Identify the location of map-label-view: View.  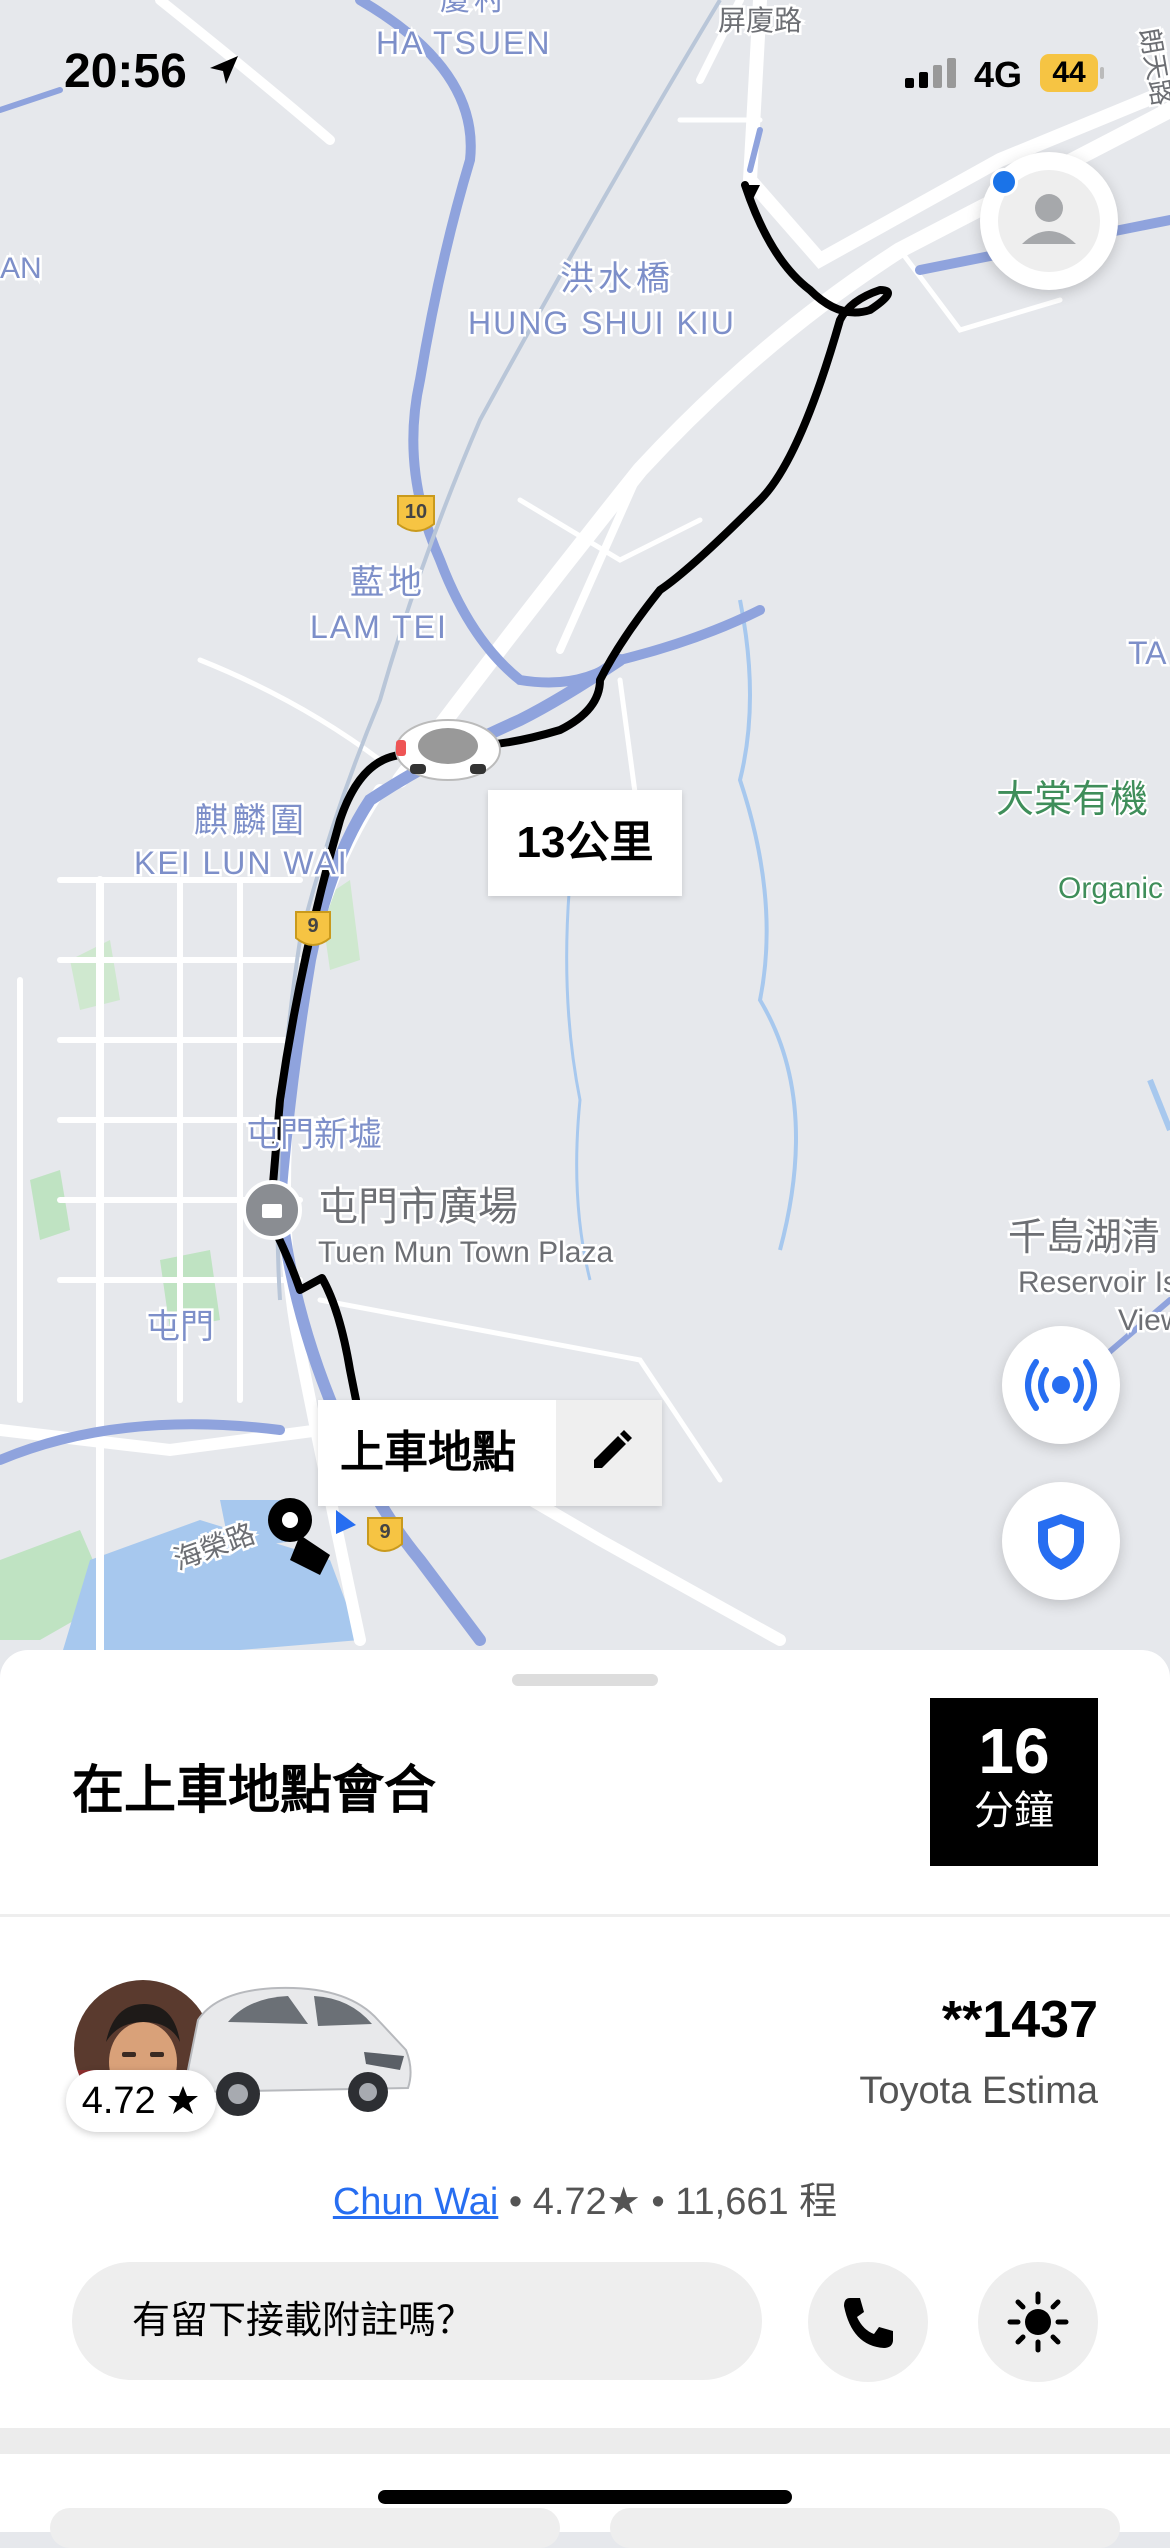
(1144, 1320).